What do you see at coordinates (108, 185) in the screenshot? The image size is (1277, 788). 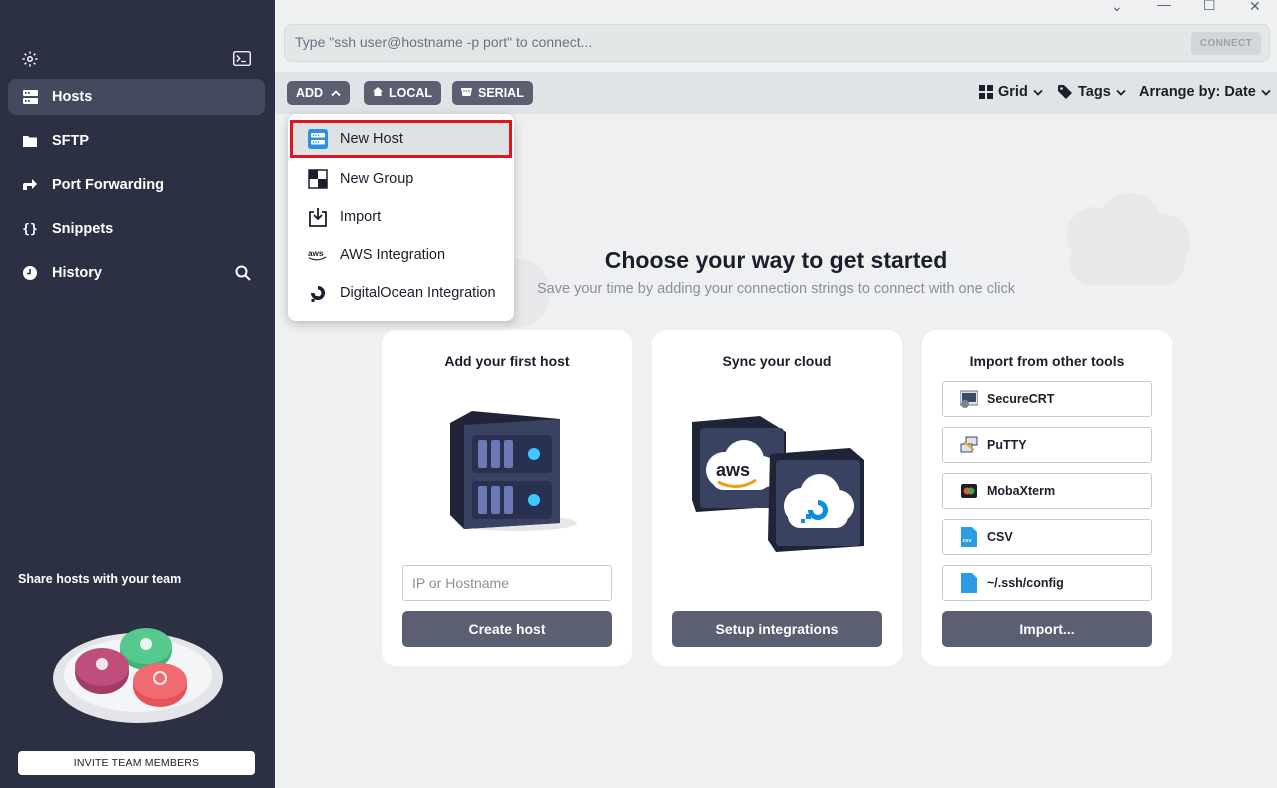 I see `sidebar-item-label: Port Forwarding` at bounding box center [108, 185].